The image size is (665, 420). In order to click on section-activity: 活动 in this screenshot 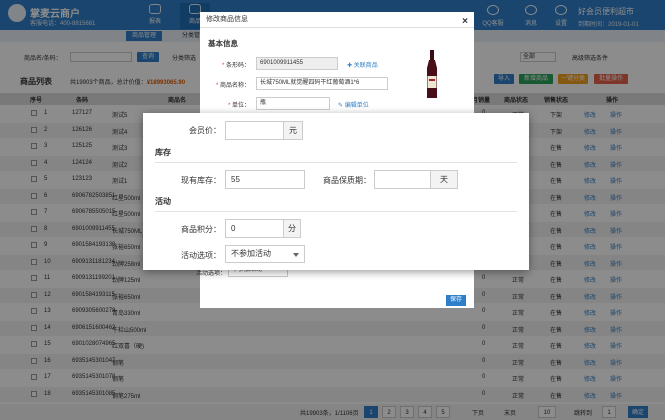, I will do `click(163, 201)`.